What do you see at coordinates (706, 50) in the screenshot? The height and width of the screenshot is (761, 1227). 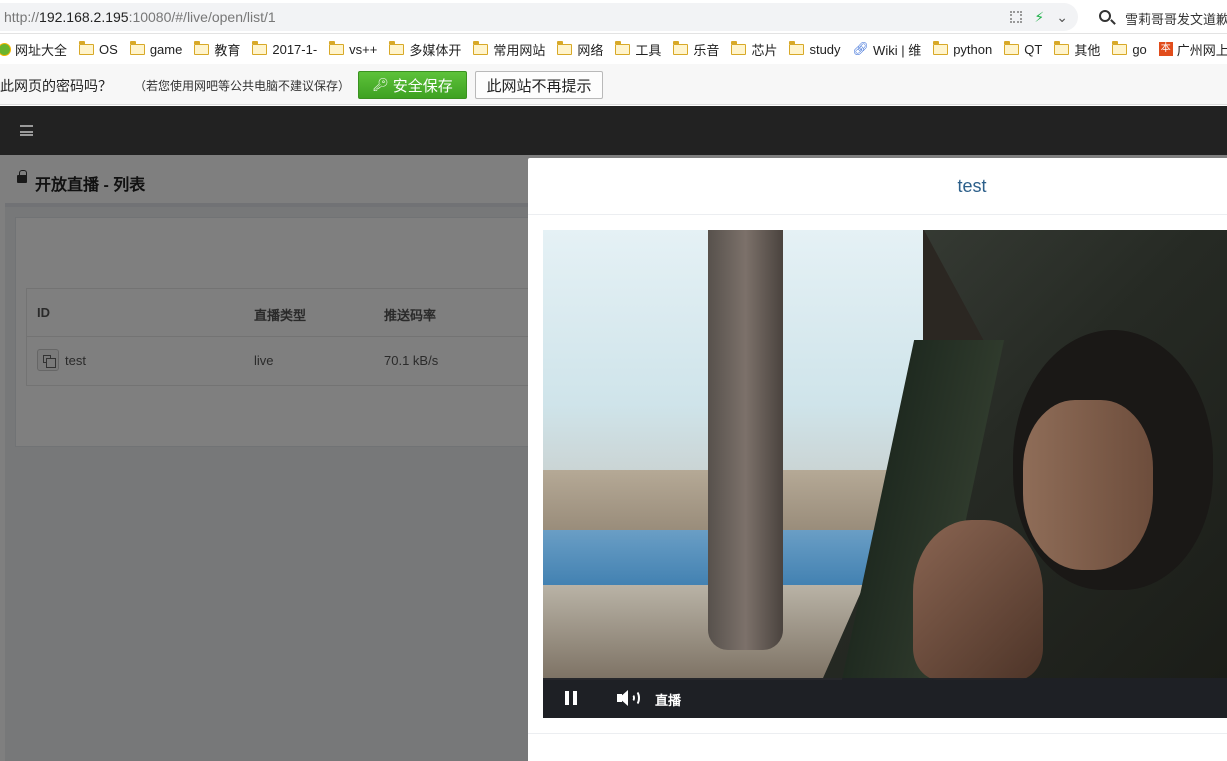 I see `bookmark-label: 乐音` at bounding box center [706, 50].